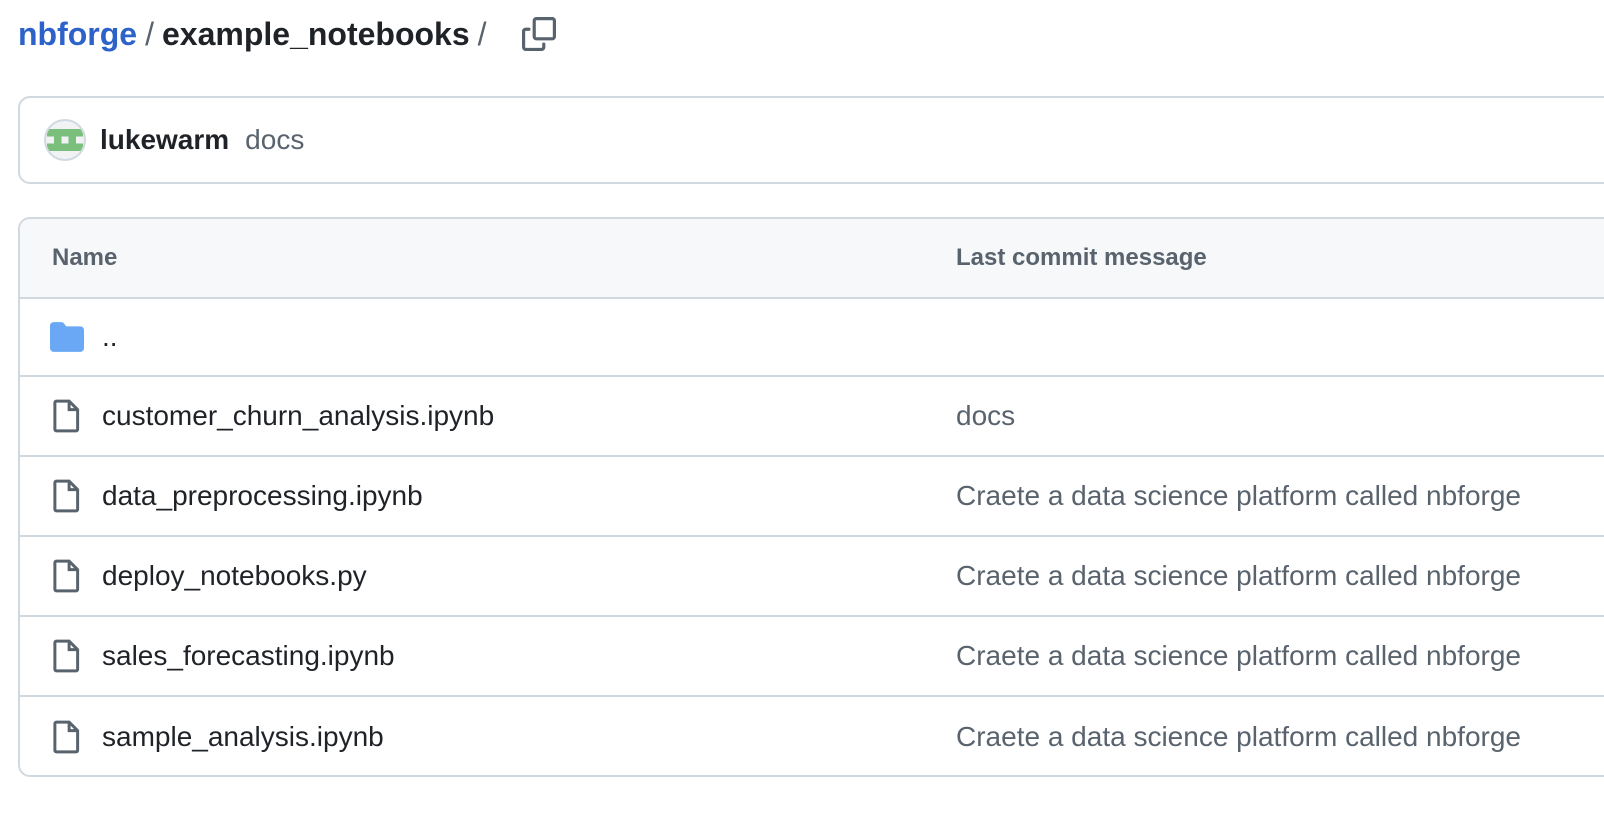 The width and height of the screenshot is (1604, 830). Describe the element at coordinates (85, 257) in the screenshot. I see `column-header-name: Name` at that location.